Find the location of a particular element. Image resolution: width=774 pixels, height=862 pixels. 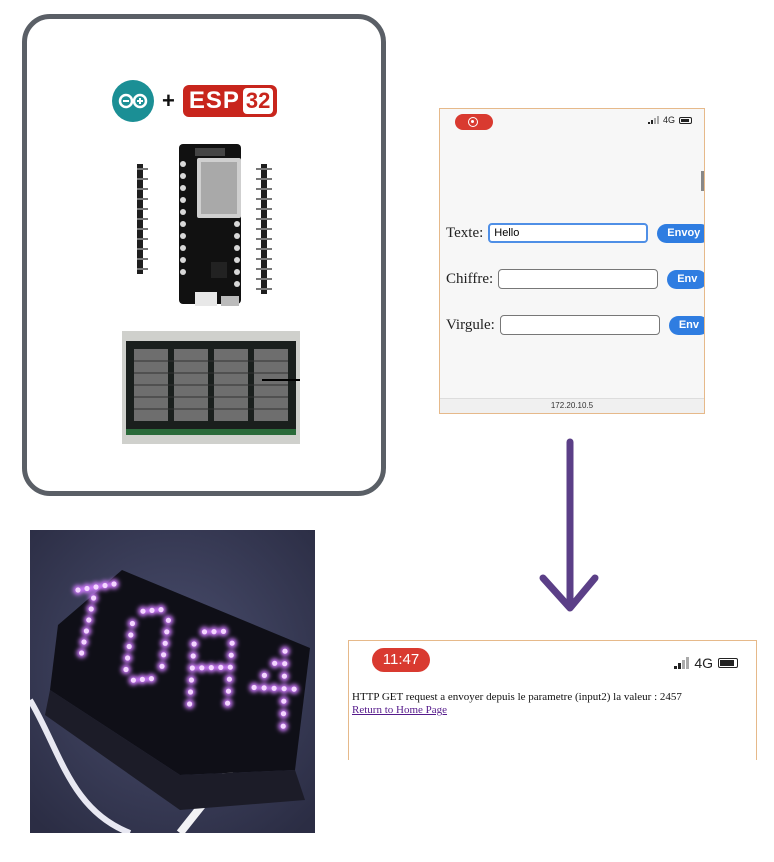

esp-logo-text: ESP is located at coordinates (214, 100).